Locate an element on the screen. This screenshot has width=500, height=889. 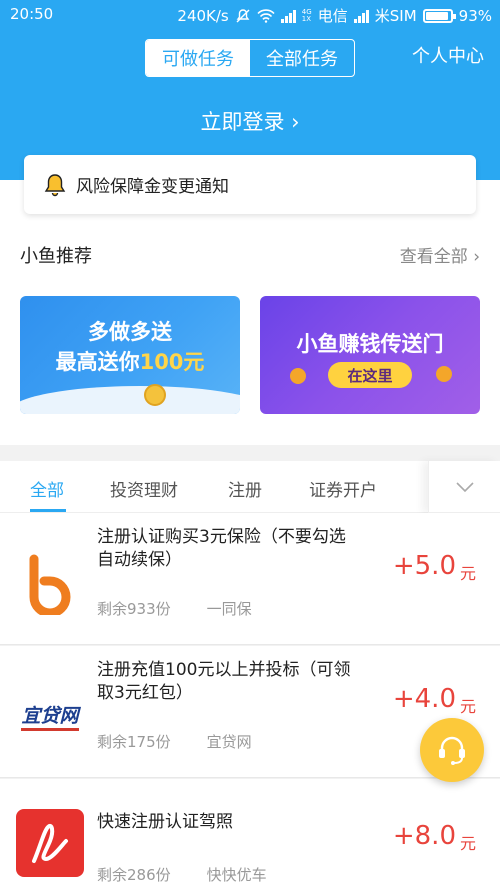
task-item: 注册认证购买3元保险（不要勾选自动续保） 剩余933份 一同保 +5.0 元 is located at coordinates (250, 579).